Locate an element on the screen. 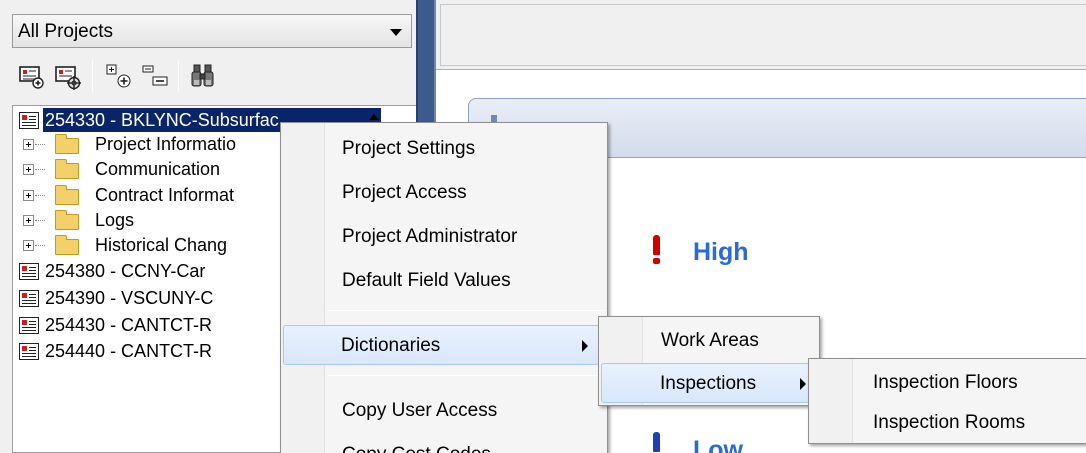 Image resolution: width=1086 pixels, height=453 pixels. menu-item-inspection-floors: Inspection Floors is located at coordinates (948, 383).